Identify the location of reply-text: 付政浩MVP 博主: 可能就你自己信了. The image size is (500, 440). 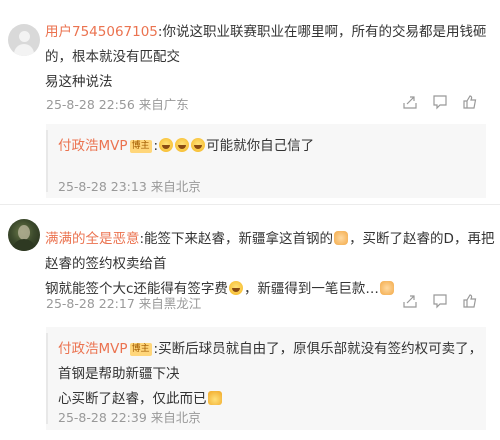
(186, 146).